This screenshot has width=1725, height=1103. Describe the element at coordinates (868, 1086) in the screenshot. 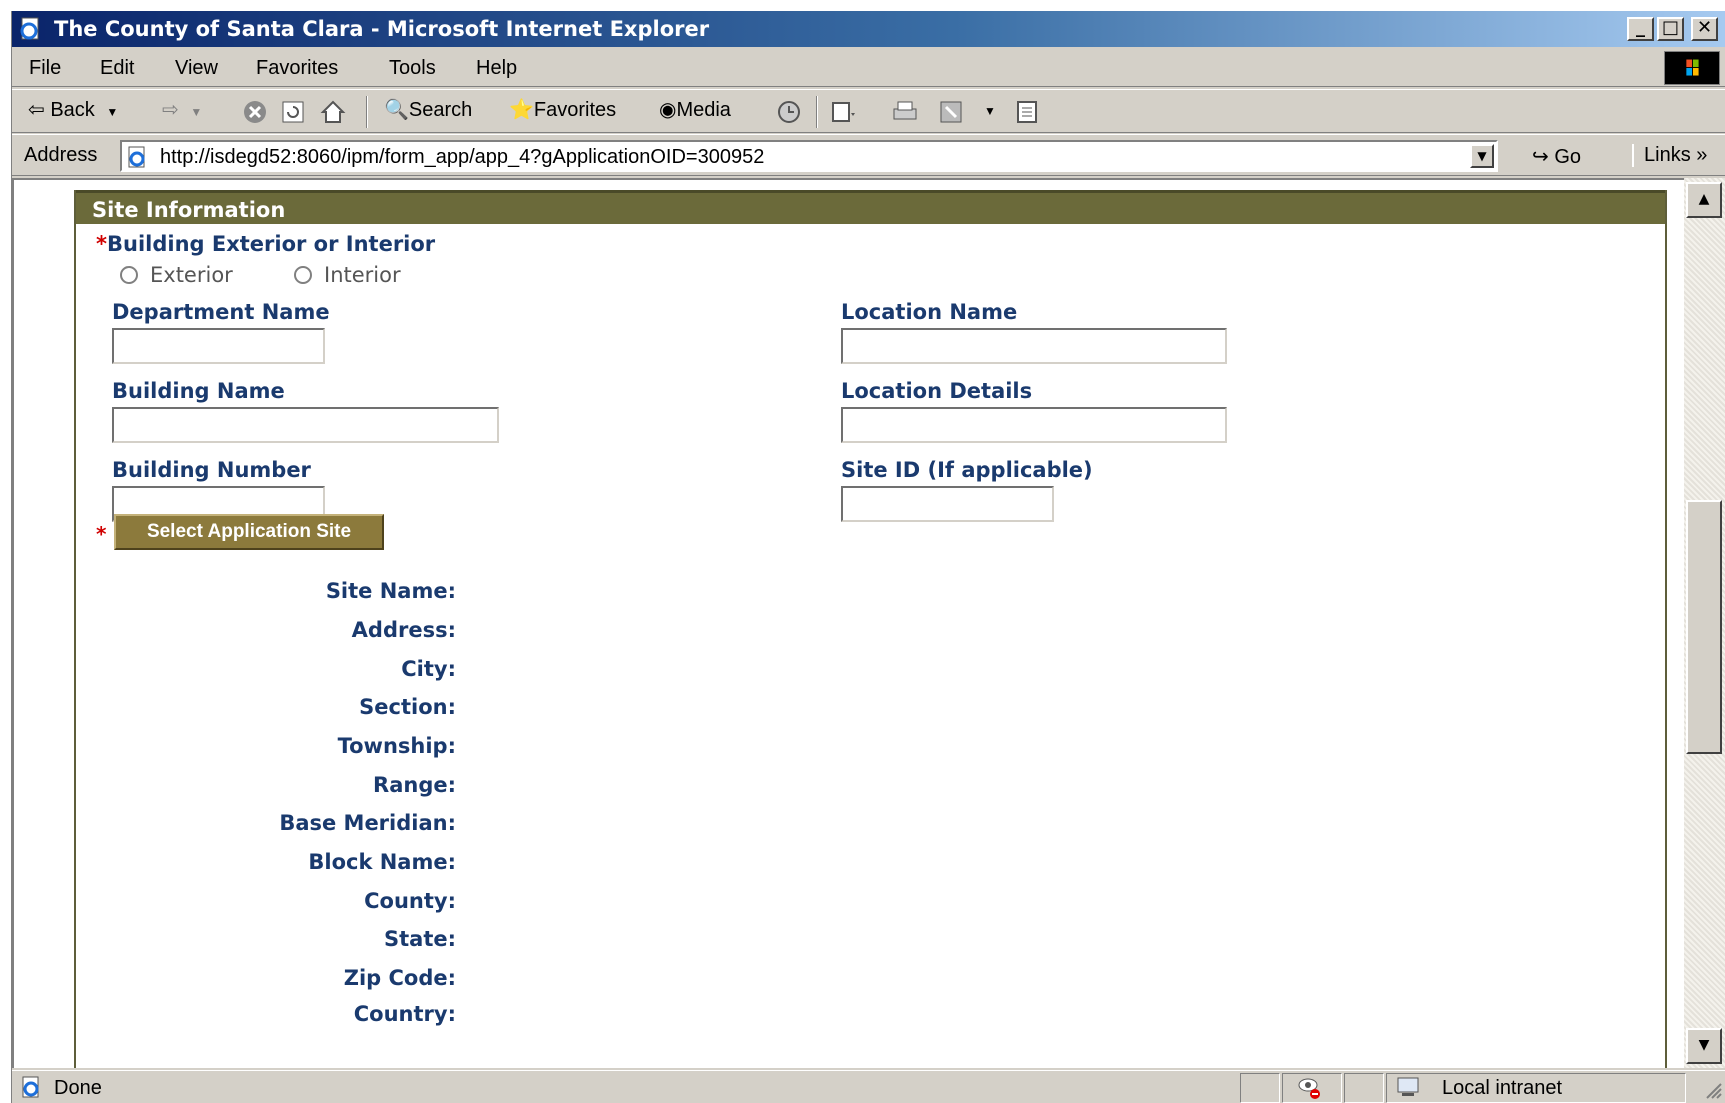

I see `status-bar: Done Local intranet` at that location.